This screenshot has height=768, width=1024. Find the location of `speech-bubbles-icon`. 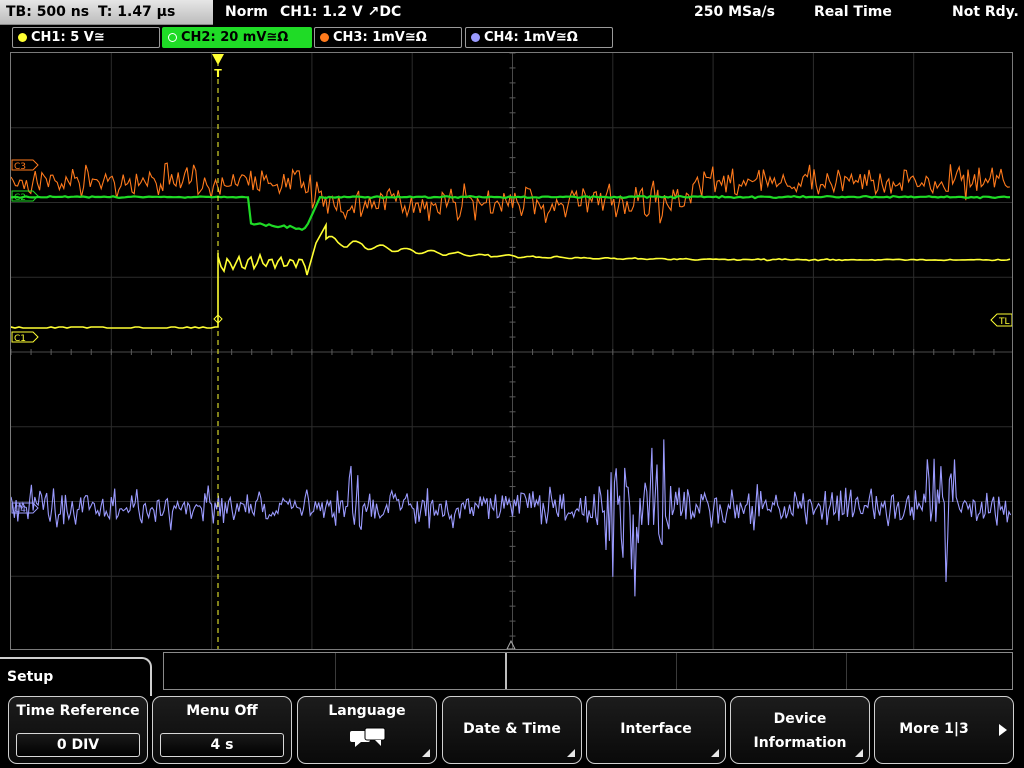

speech-bubbles-icon is located at coordinates (368, 737).